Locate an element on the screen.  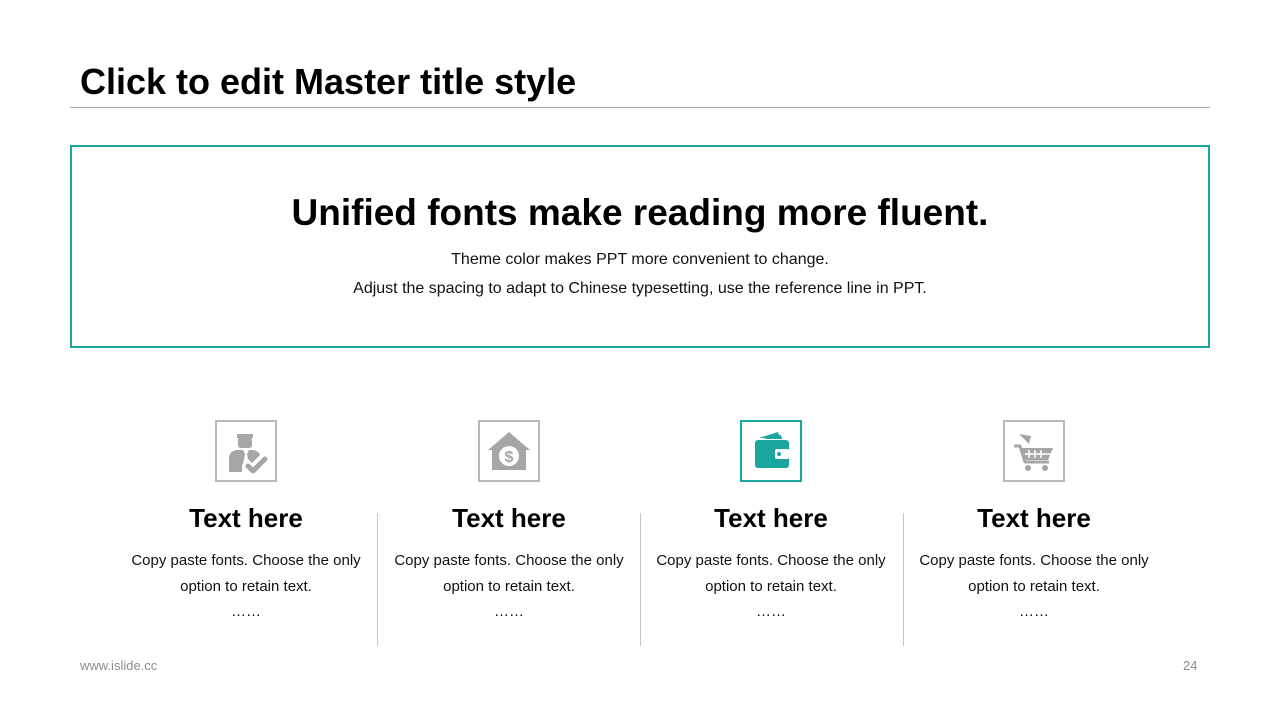
footer-website: www.islide.cc is located at coordinates (119, 665).